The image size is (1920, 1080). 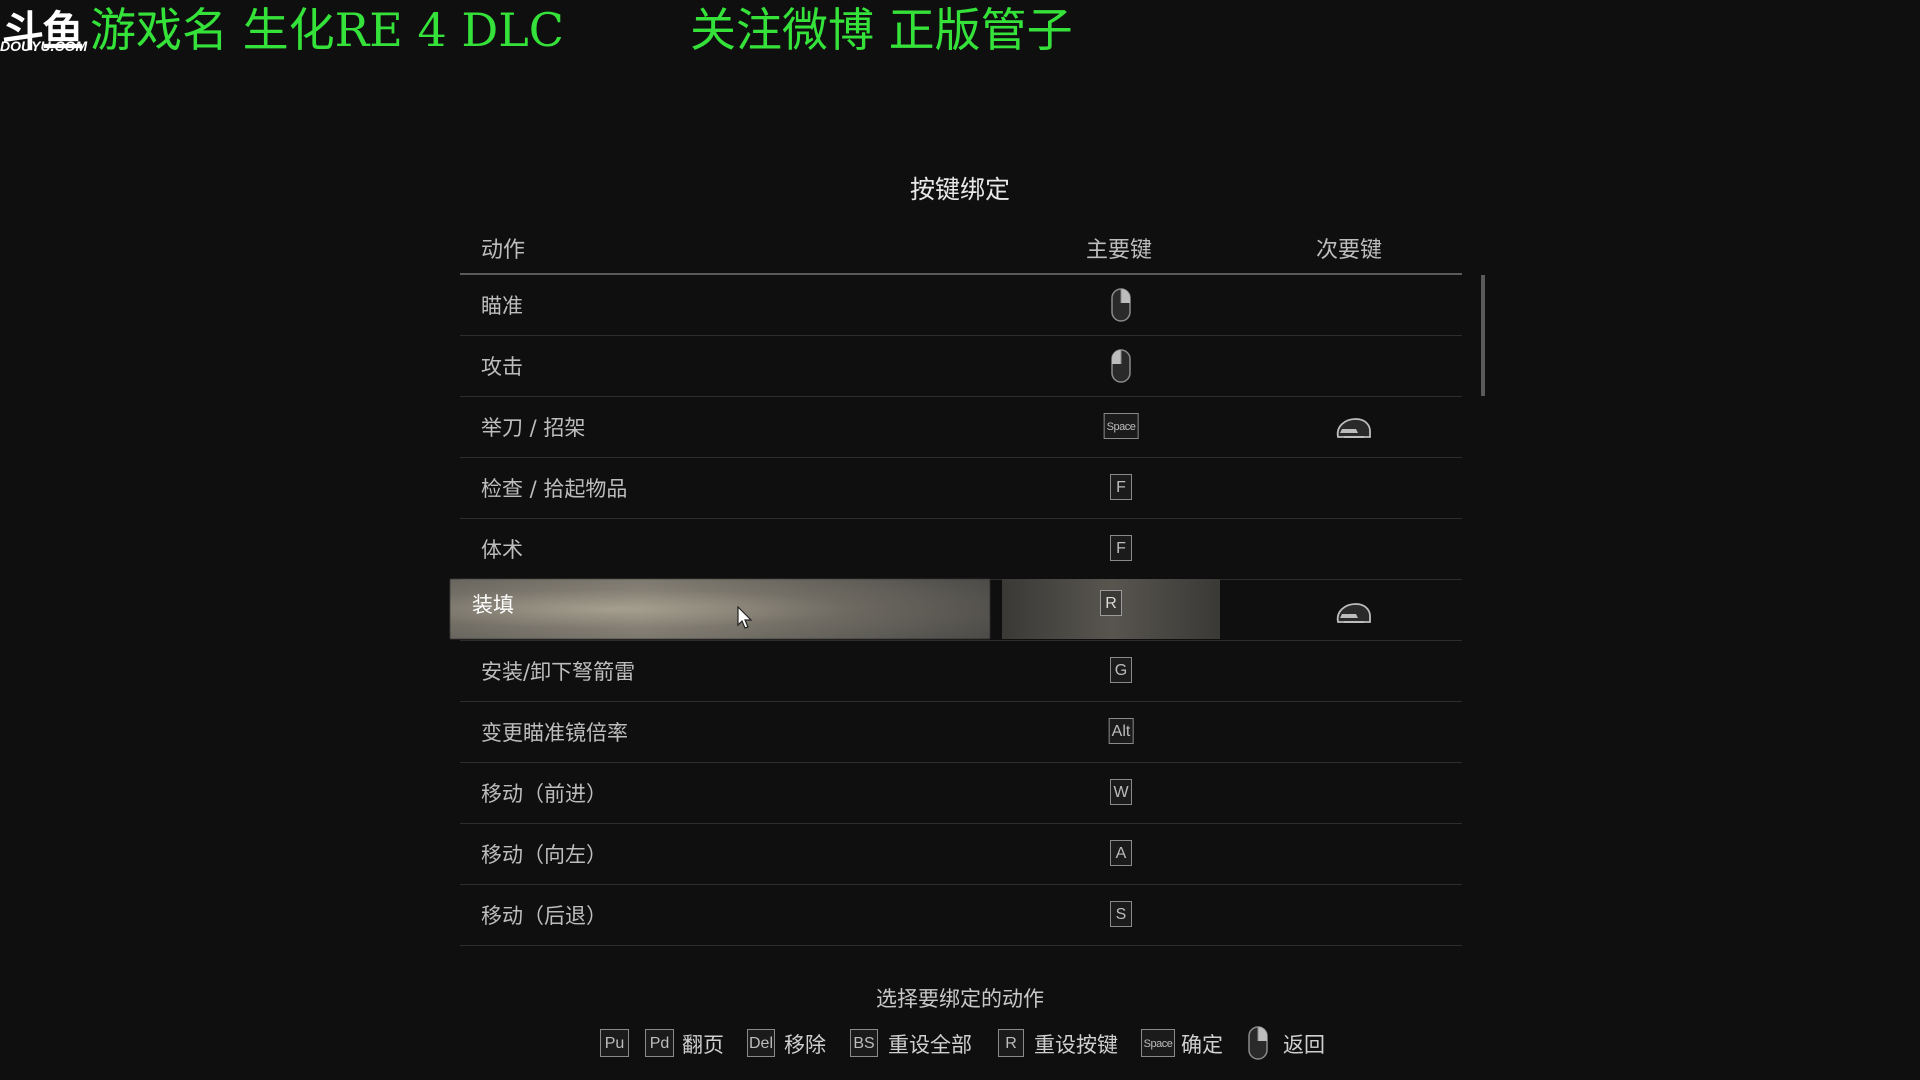 What do you see at coordinates (614, 1043) in the screenshot?
I see `key-page-up: Pu` at bounding box center [614, 1043].